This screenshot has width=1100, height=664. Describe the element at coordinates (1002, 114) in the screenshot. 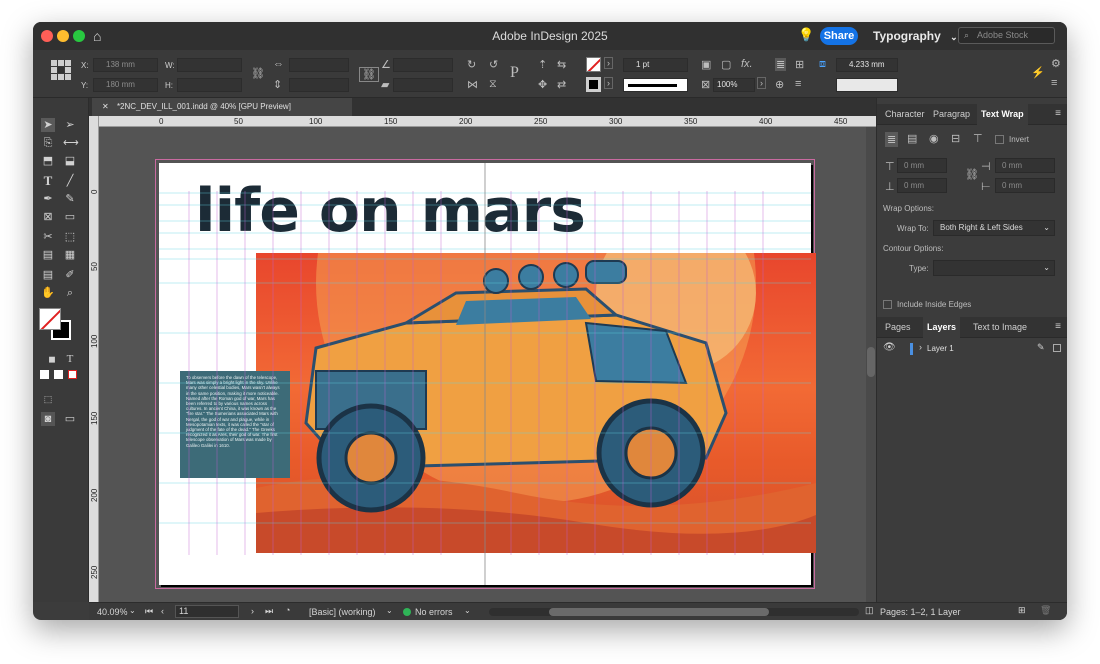

I see `tab-text-wrap: Text Wrap` at that location.